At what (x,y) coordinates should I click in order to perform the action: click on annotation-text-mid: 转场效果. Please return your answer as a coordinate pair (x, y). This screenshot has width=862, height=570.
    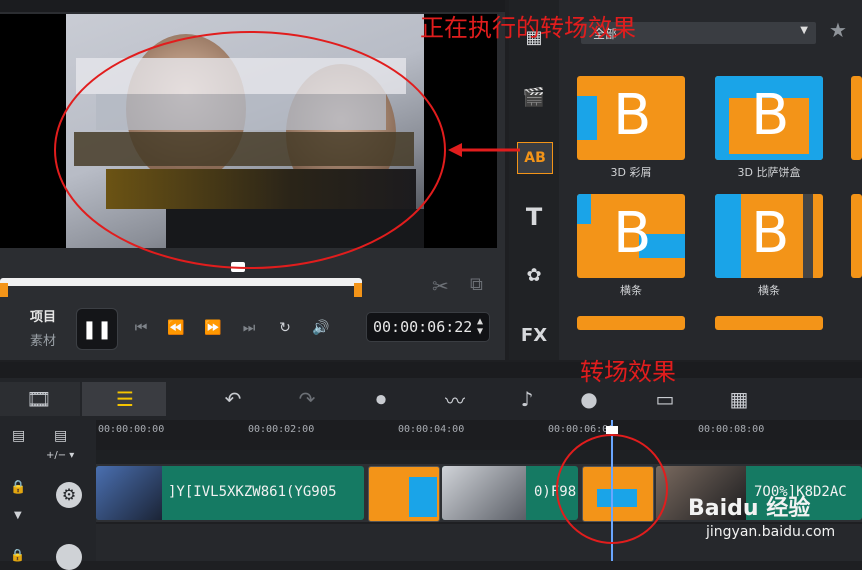
    Looking at the image, I should click on (628, 372).